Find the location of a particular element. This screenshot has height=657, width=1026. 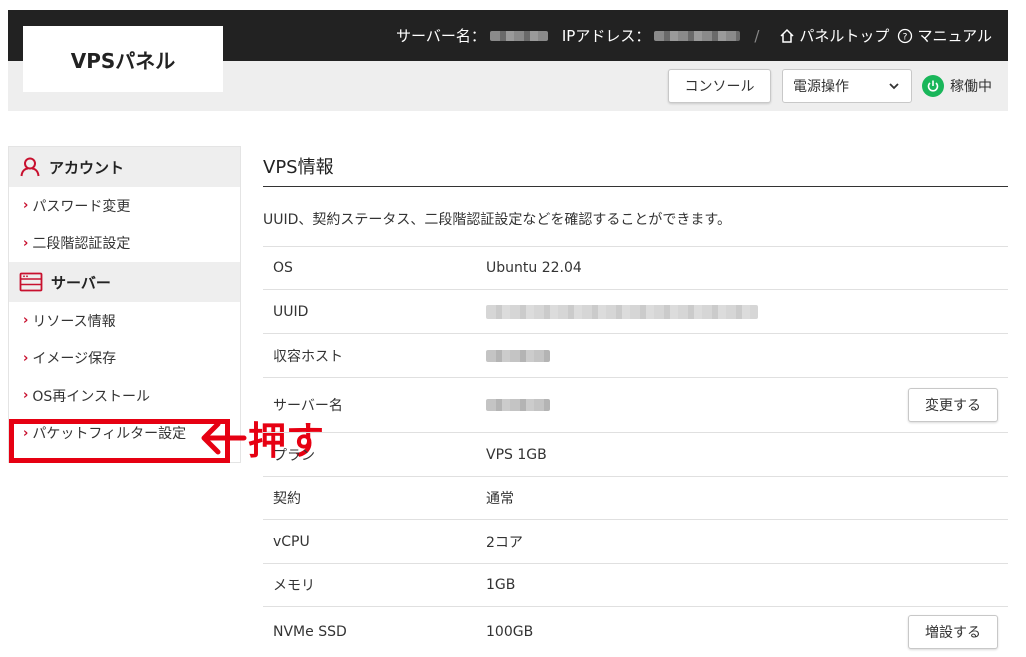

table-row: NVMe SSD 100GB 増設する is located at coordinates (635, 631).